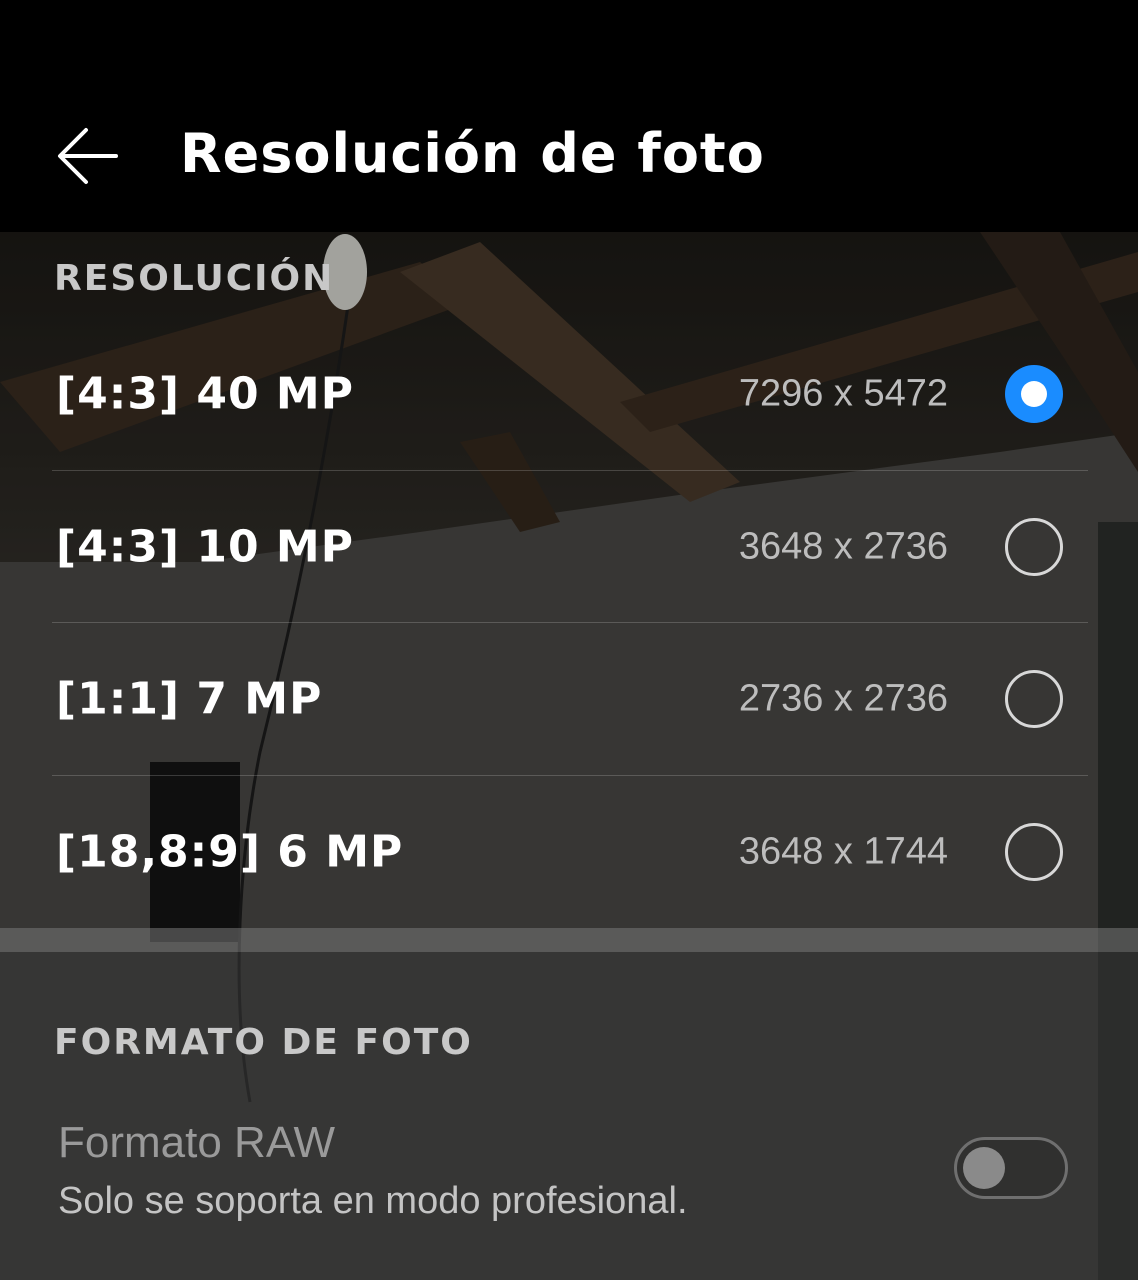 This screenshot has width=1138, height=1280. What do you see at coordinates (189, 699) in the screenshot?
I see `option-label: [1:1] 7 MP` at bounding box center [189, 699].